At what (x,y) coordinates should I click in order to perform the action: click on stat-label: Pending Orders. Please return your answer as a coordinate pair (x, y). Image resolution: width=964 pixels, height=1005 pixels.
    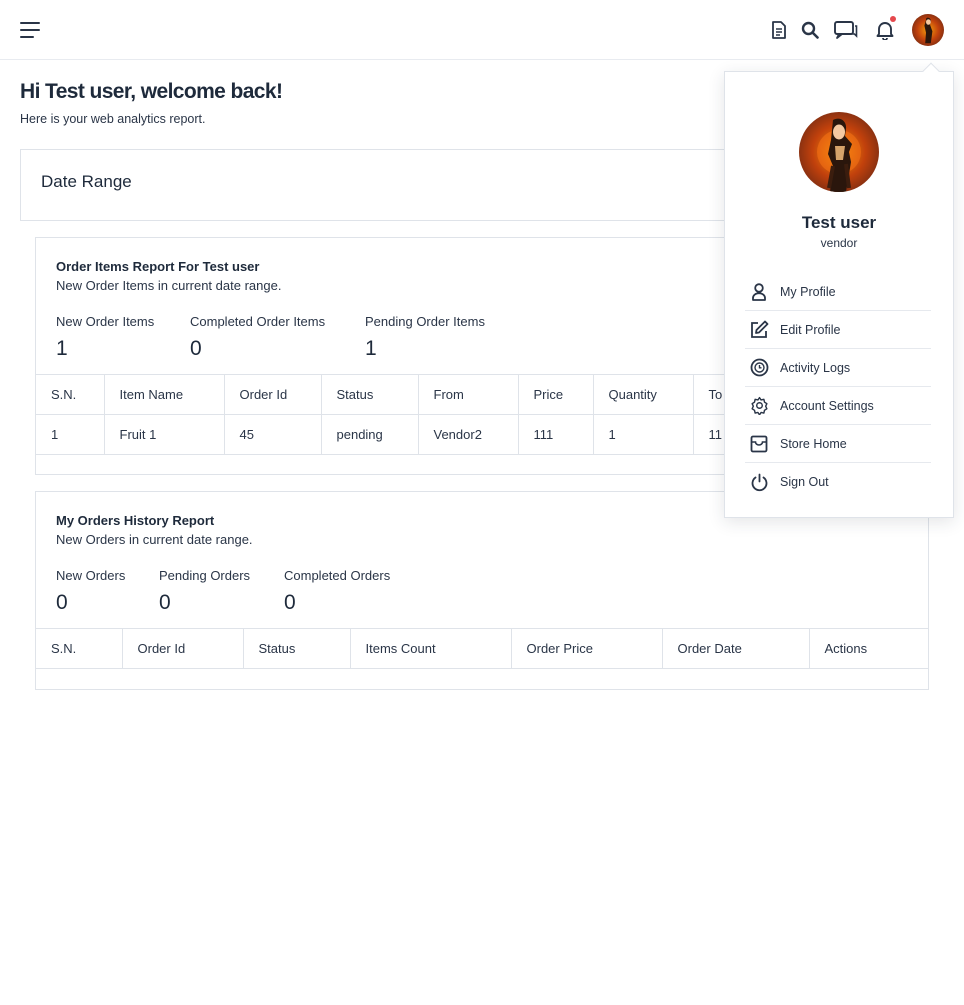
    Looking at the image, I should click on (205, 575).